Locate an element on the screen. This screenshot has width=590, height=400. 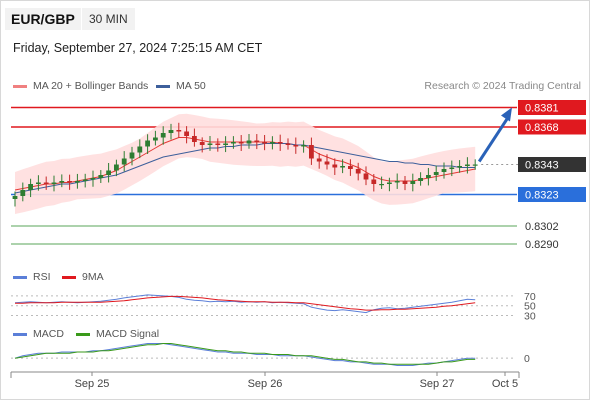
legend-macd-label: MACD is located at coordinates (48, 334).